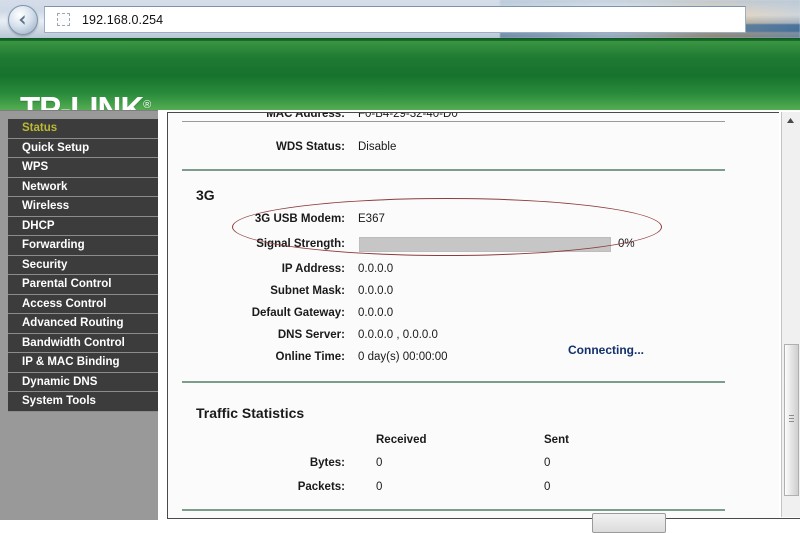 Image resolution: width=800 pixels, height=533 pixels. Describe the element at coordinates (60, 381) in the screenshot. I see `sidebar-item-label: Dynamic DNS` at that location.